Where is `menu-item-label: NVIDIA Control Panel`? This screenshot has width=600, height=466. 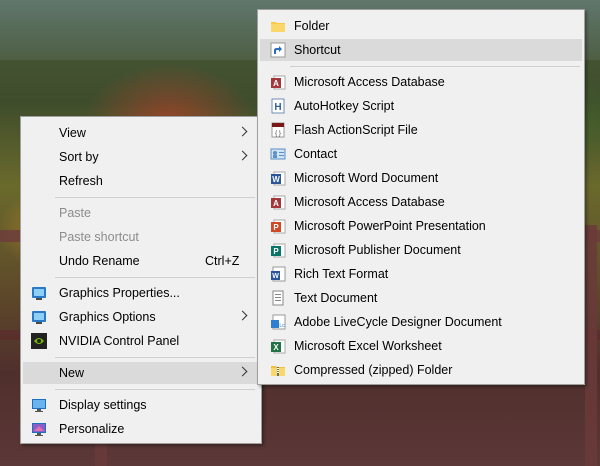
menu-item-label: NVIDIA Control Panel is located at coordinates (119, 341).